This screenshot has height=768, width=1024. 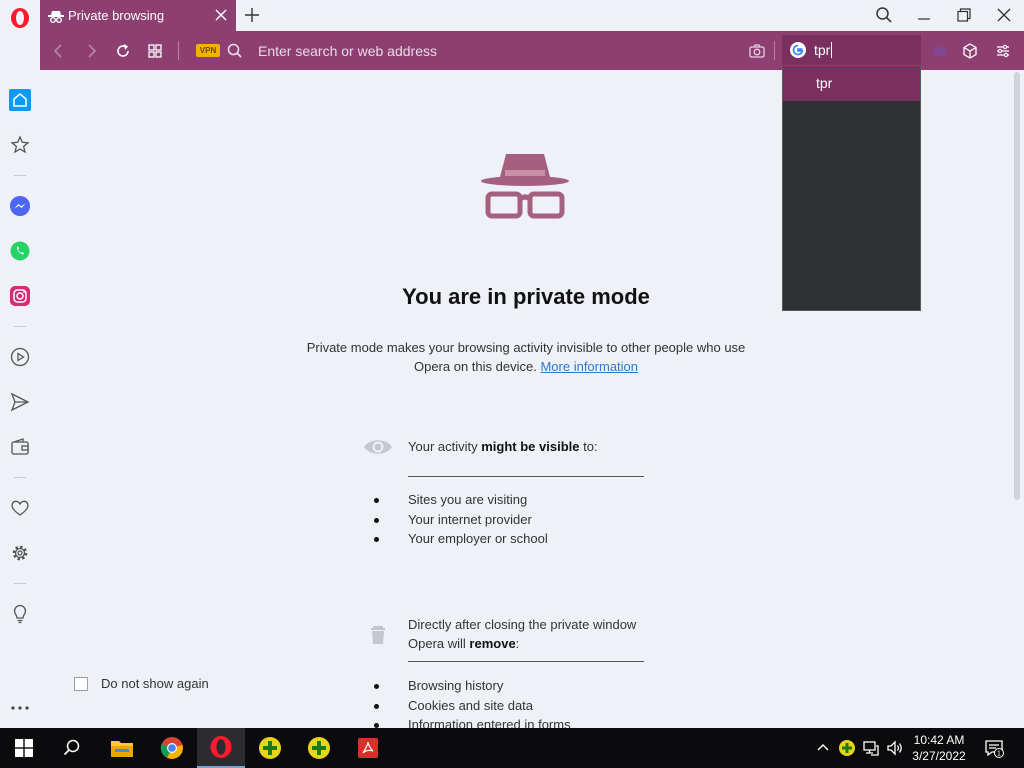 I want to click on sidebar, so click(x=20, y=399).